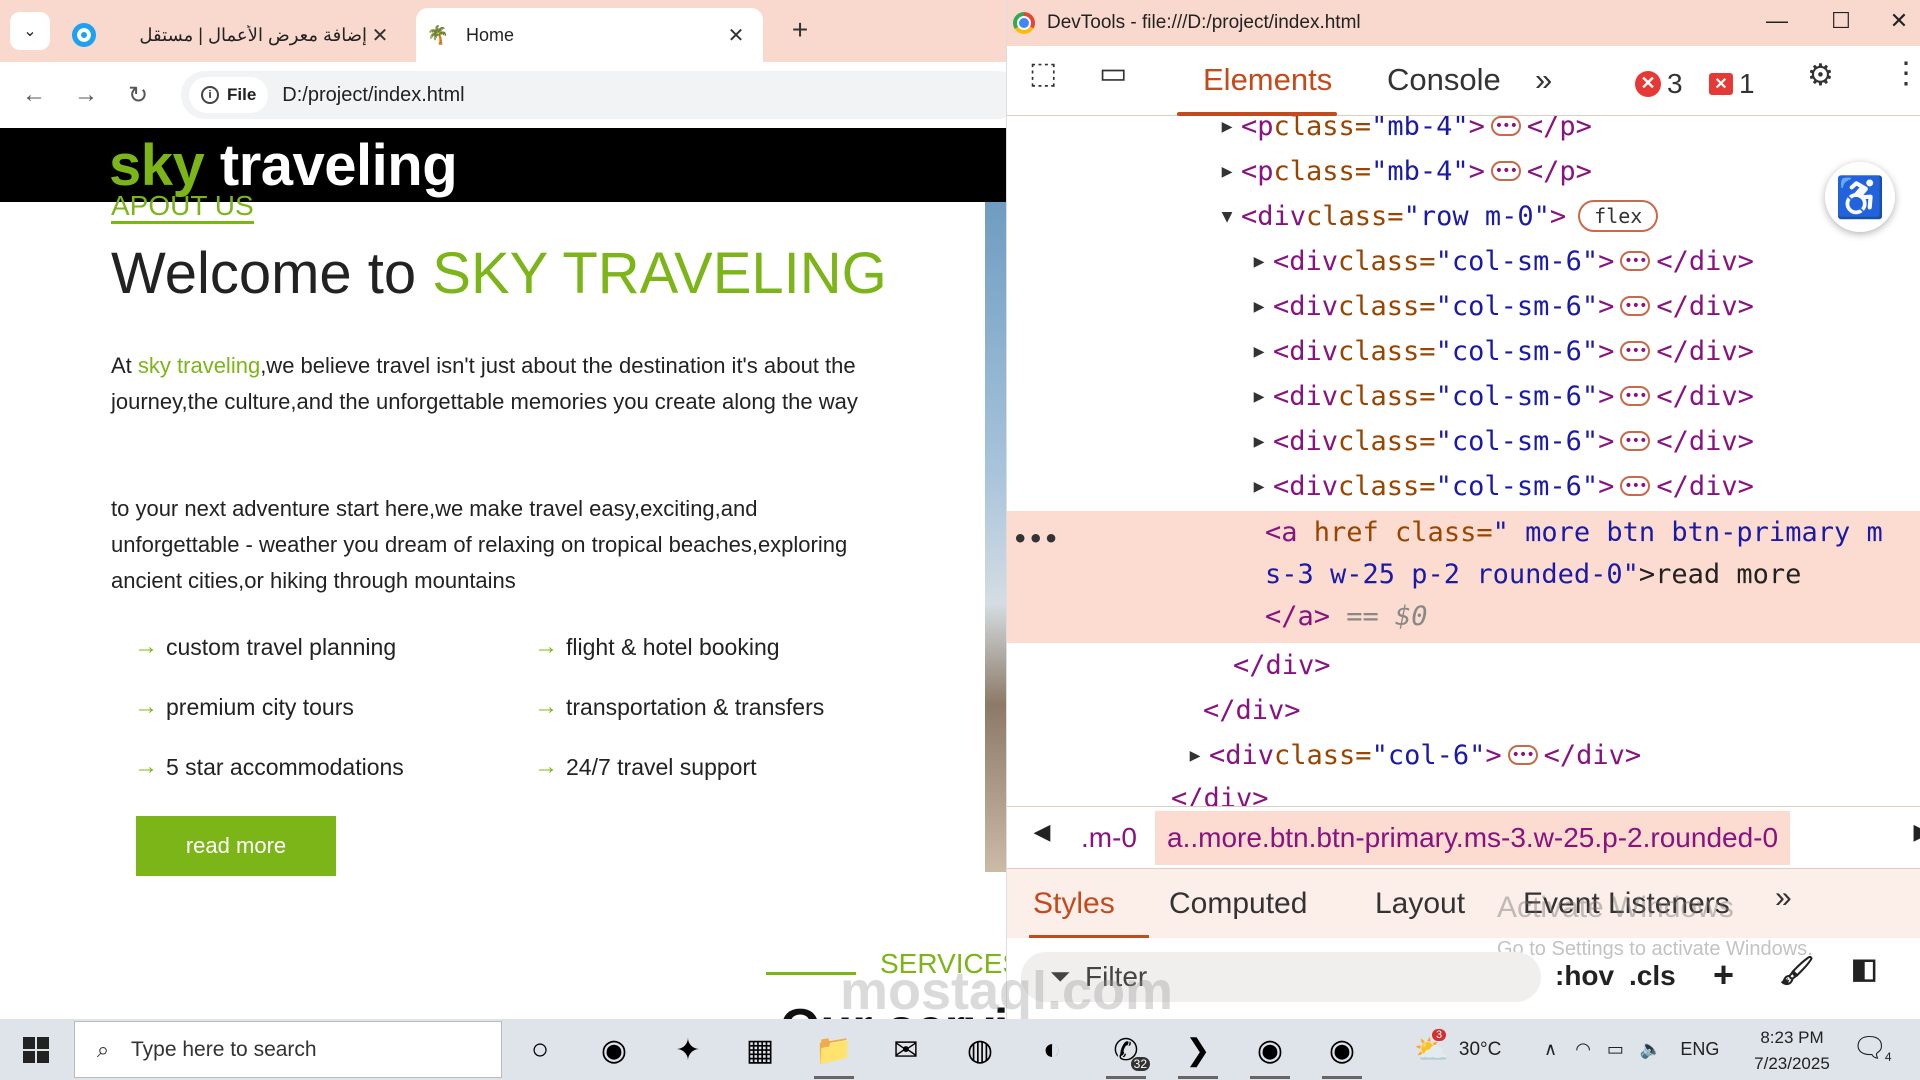  I want to click on beach-image, so click(995, 537).